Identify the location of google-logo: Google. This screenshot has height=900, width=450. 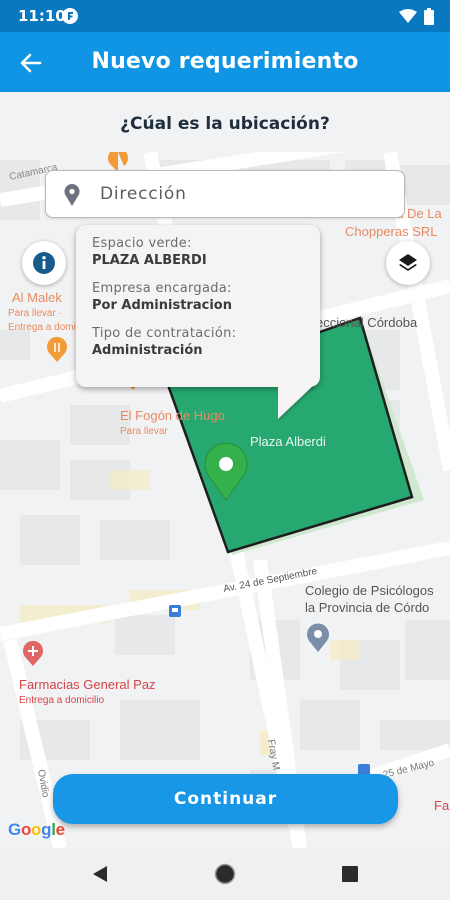
(36, 829).